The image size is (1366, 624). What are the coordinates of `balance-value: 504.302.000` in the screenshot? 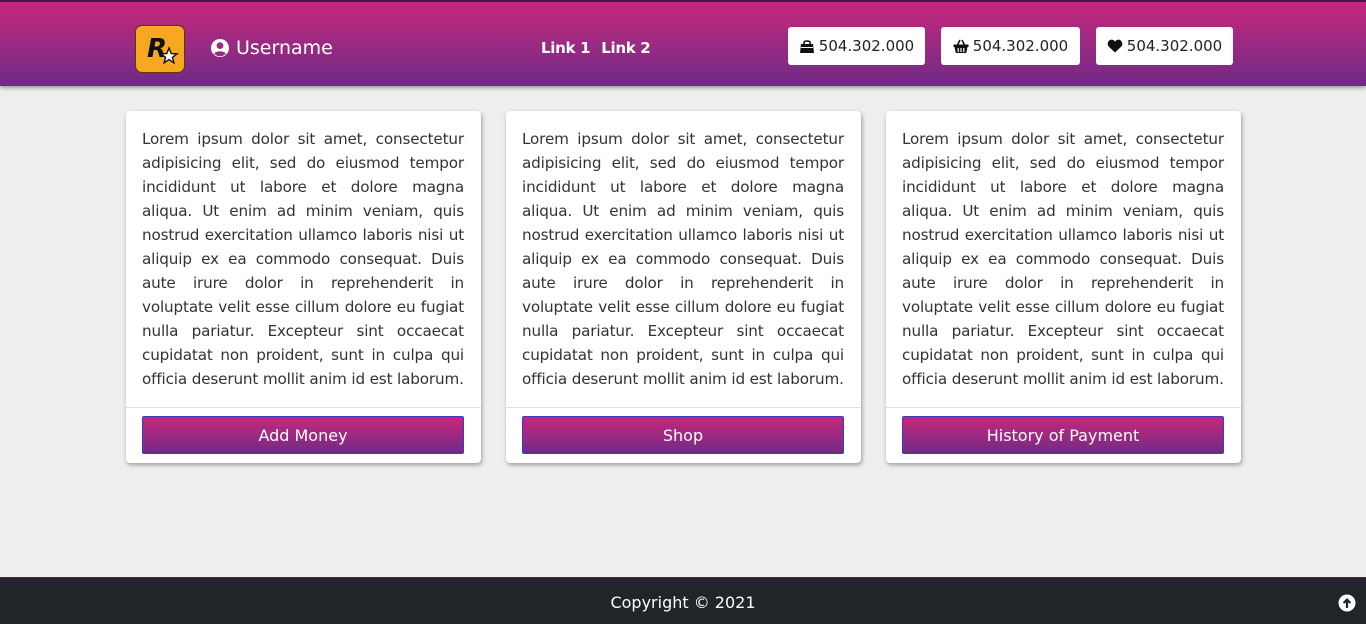 It's located at (866, 46).